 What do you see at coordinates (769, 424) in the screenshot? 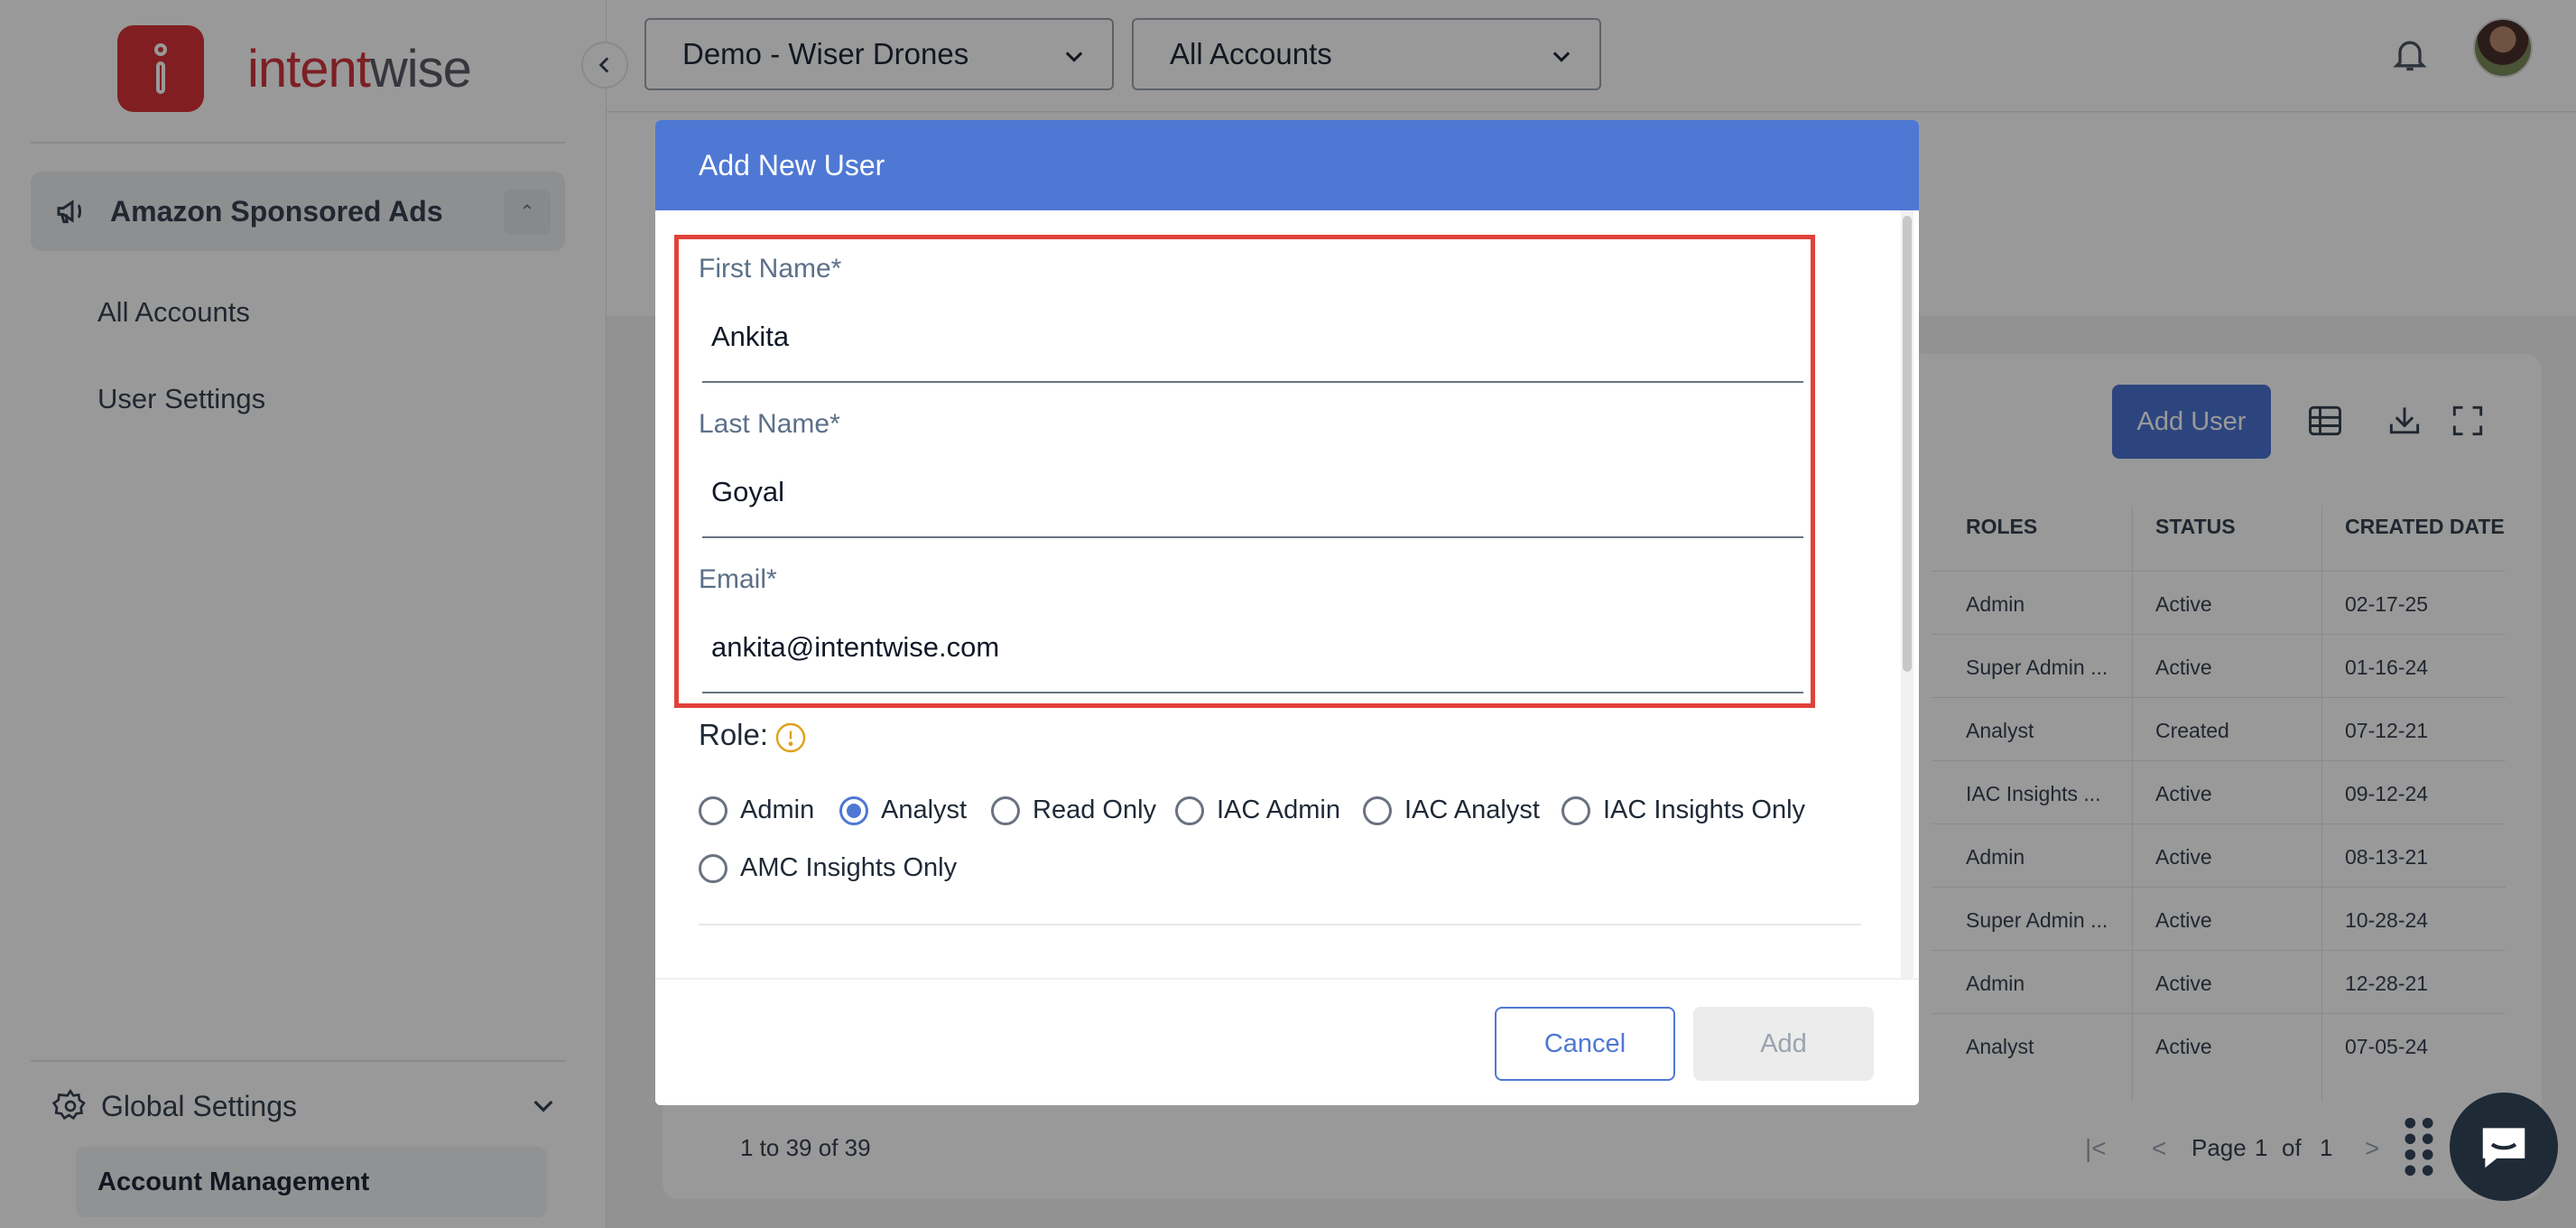
I see `last-name-label: Last Name*` at bounding box center [769, 424].